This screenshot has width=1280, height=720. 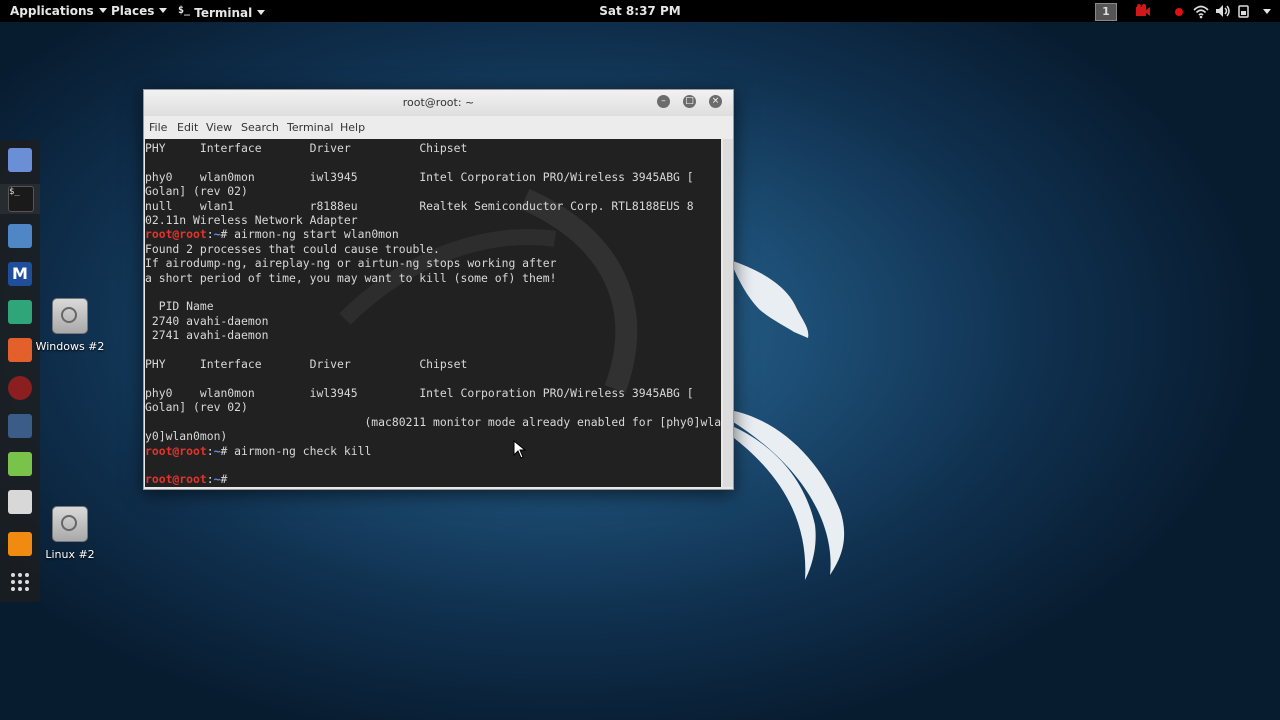 What do you see at coordinates (219, 128) in the screenshot?
I see `menu-view: View` at bounding box center [219, 128].